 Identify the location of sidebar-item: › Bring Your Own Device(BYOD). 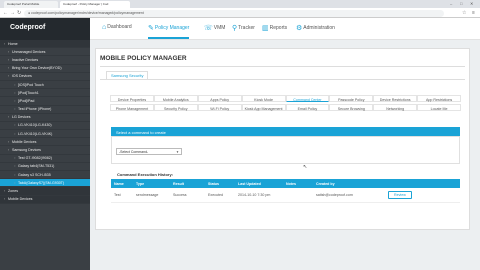
(45, 69).